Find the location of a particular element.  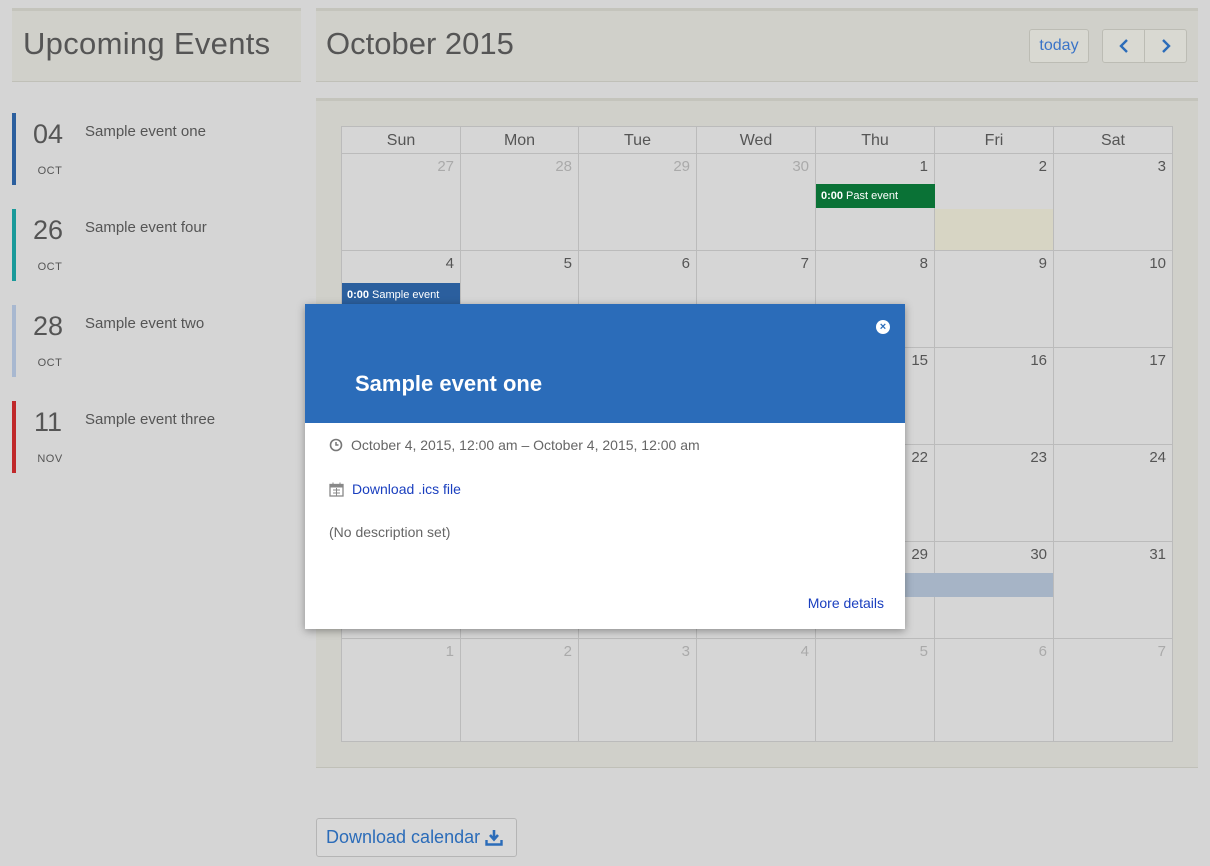

calendar-event-past: 0:00 Past event is located at coordinates (875, 196).